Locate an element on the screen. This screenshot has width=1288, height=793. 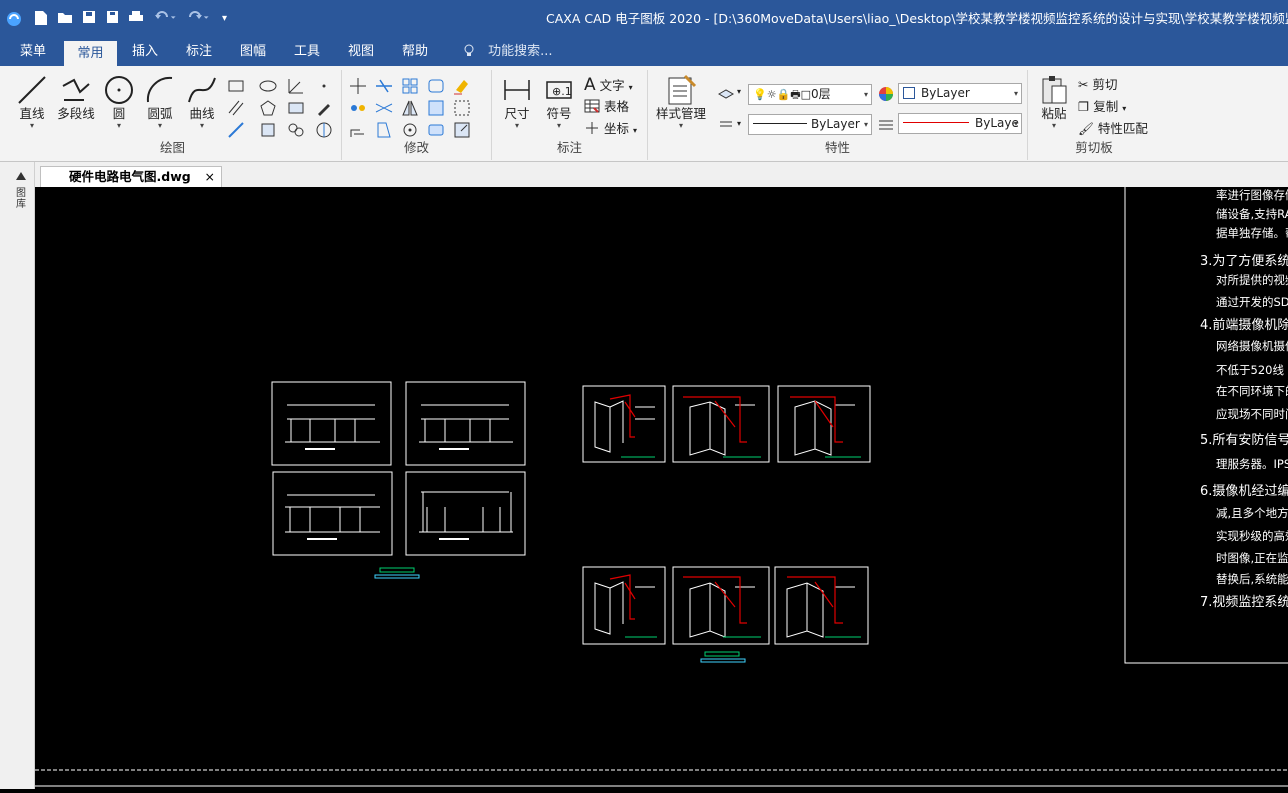
hatch-icon is located at coordinates (296, 108).